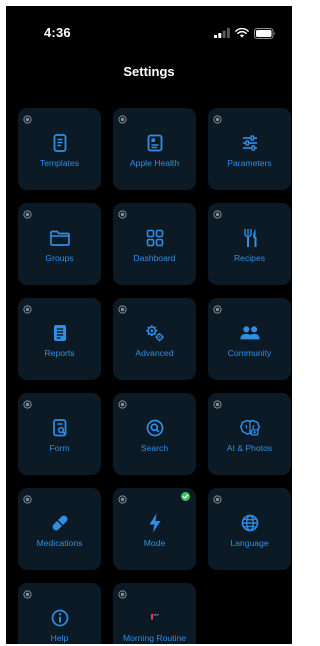  What do you see at coordinates (60, 618) in the screenshot?
I see `info-icon` at bounding box center [60, 618].